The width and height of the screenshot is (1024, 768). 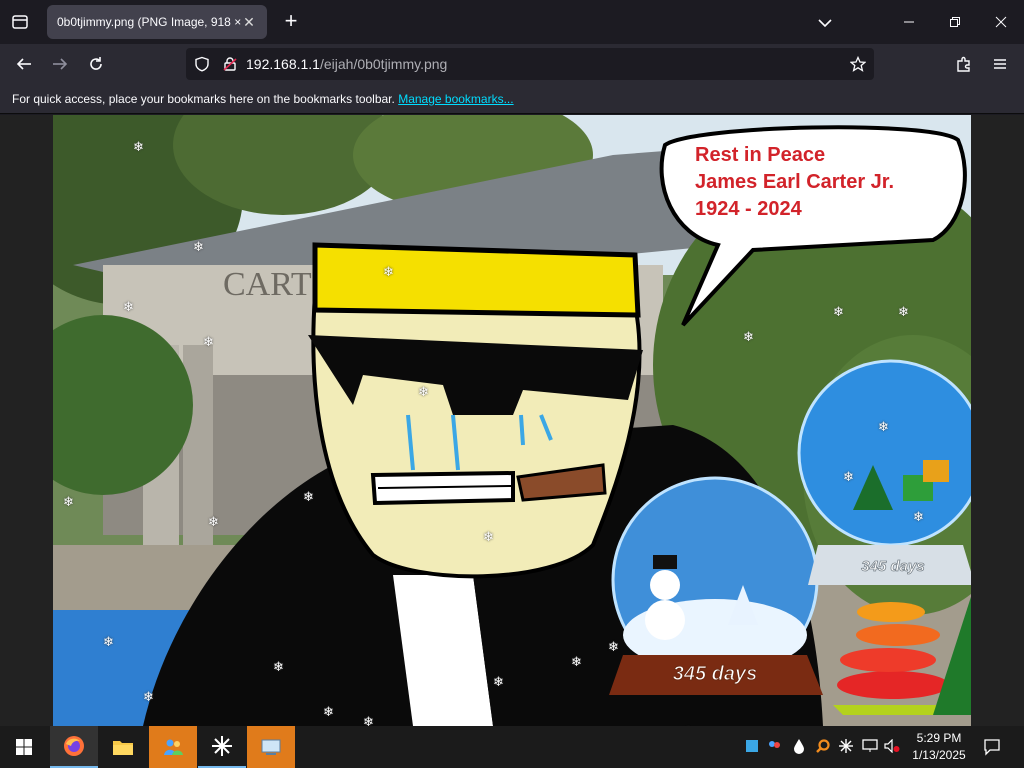 I want to click on notification-icon, so click(x=992, y=747).